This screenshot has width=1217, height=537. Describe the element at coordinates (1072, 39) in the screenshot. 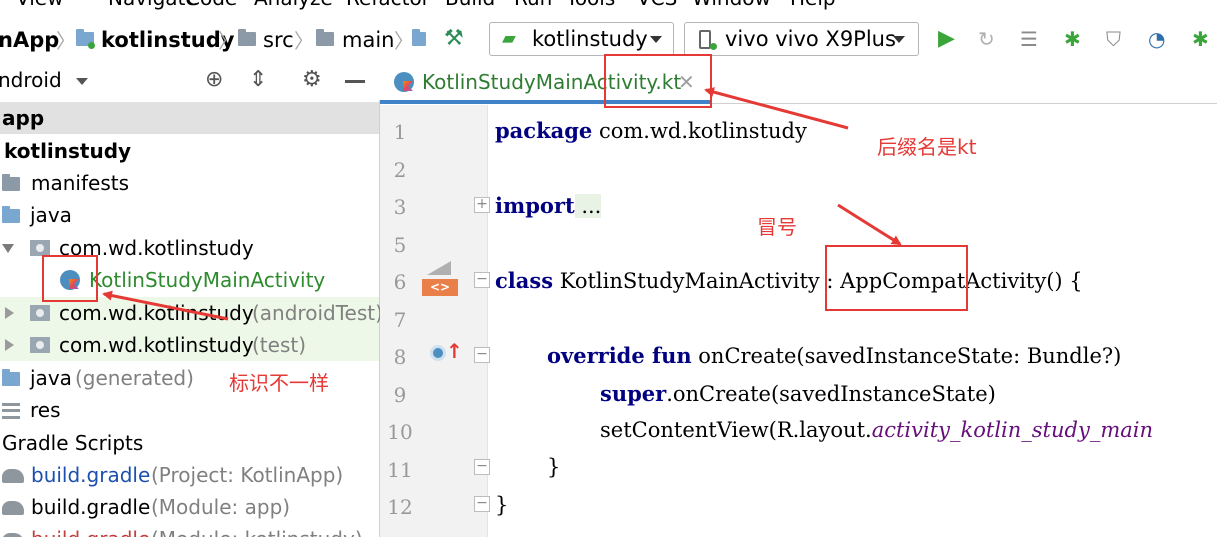

I see `debug-bug-icon: ✱` at that location.